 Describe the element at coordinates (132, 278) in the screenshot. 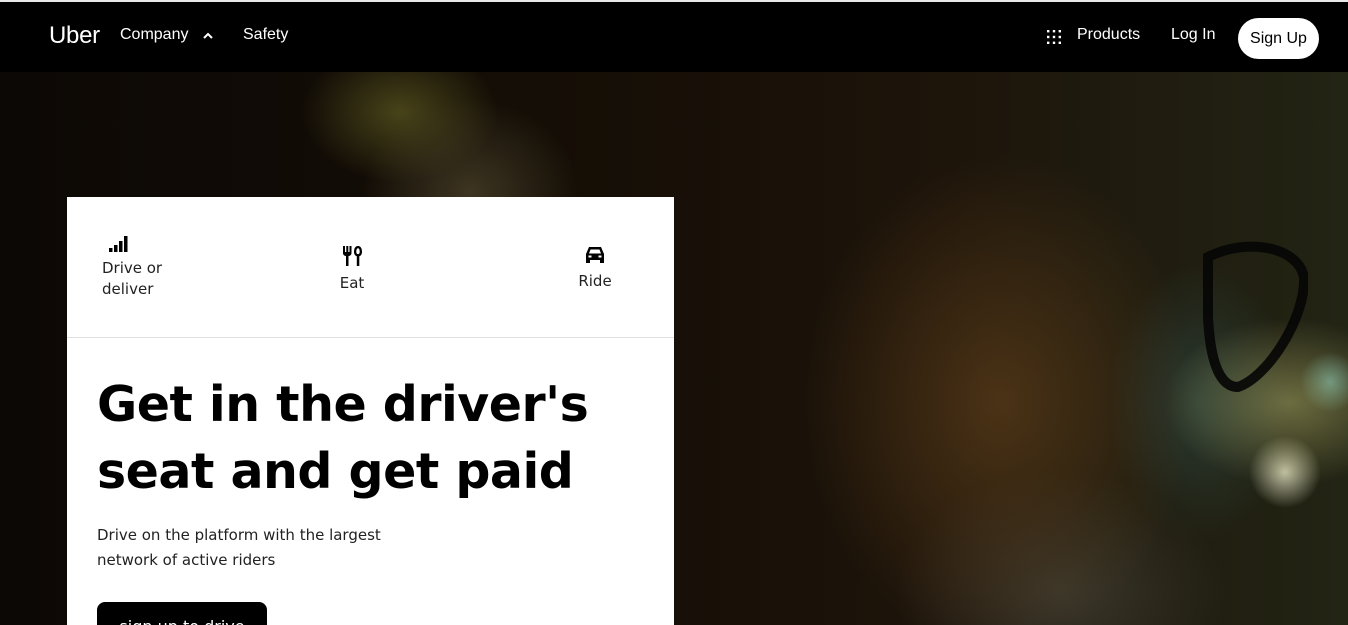

I see `tab-drive-label: Drive or deliver` at that location.